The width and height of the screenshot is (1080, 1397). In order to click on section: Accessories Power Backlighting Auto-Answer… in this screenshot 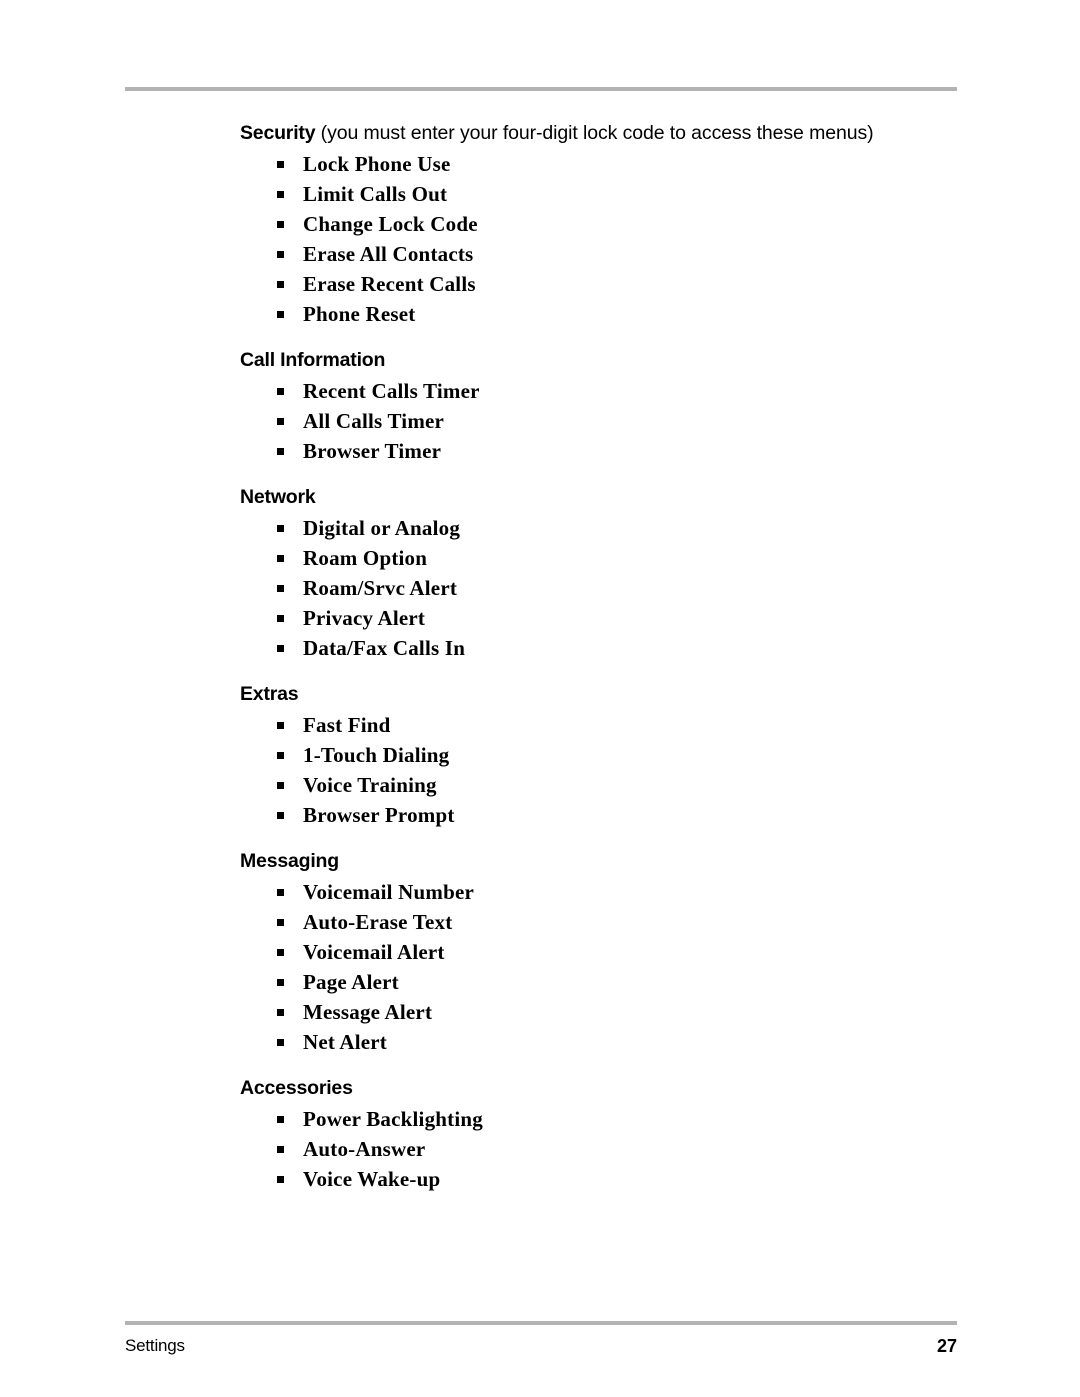, I will do `click(600, 1134)`.